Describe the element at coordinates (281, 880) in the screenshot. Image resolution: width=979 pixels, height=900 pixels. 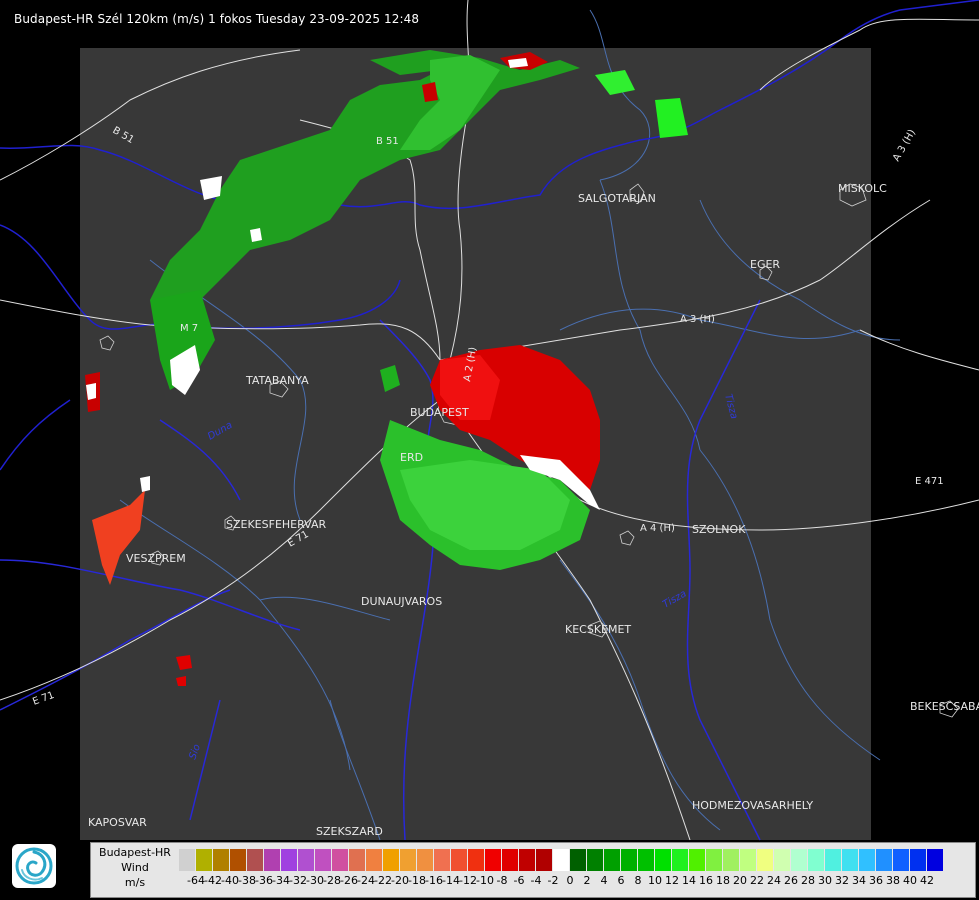
I see `legend-tick-label: -34` at that location.